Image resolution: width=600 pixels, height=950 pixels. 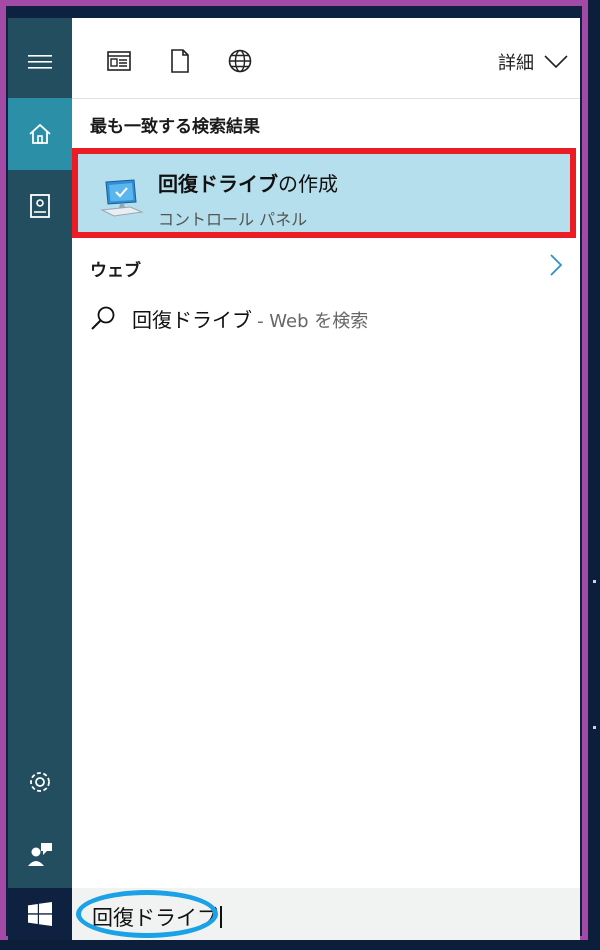 I want to click on hamburger-menu-icon, so click(x=40, y=62).